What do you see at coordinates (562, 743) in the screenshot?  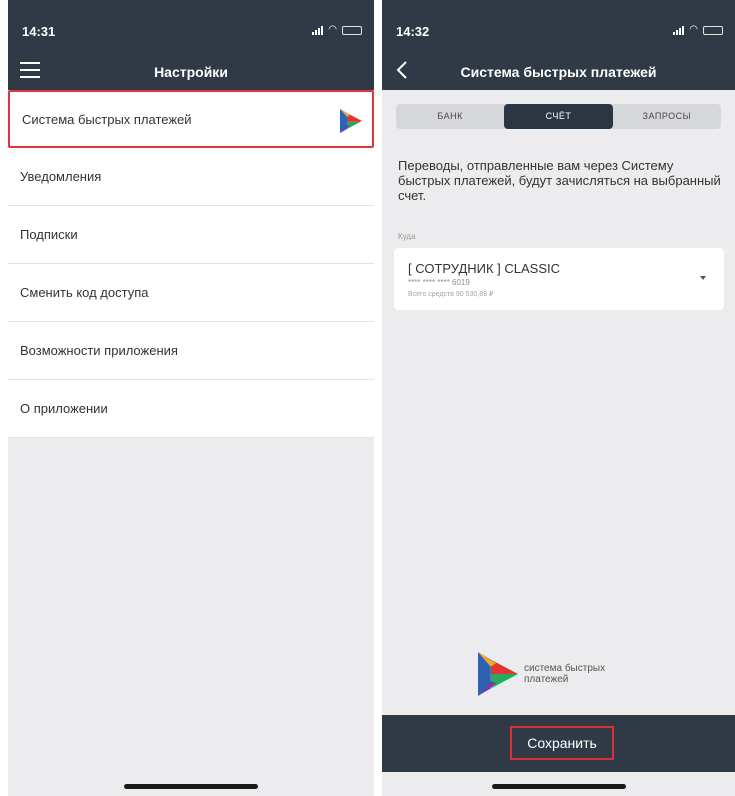 I see `save-button: Сохранить` at bounding box center [562, 743].